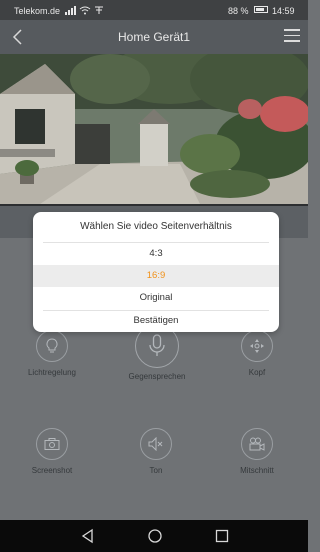 This screenshot has height=552, width=320. What do you see at coordinates (156, 444) in the screenshot?
I see `speaker-mute-icon` at bounding box center [156, 444].